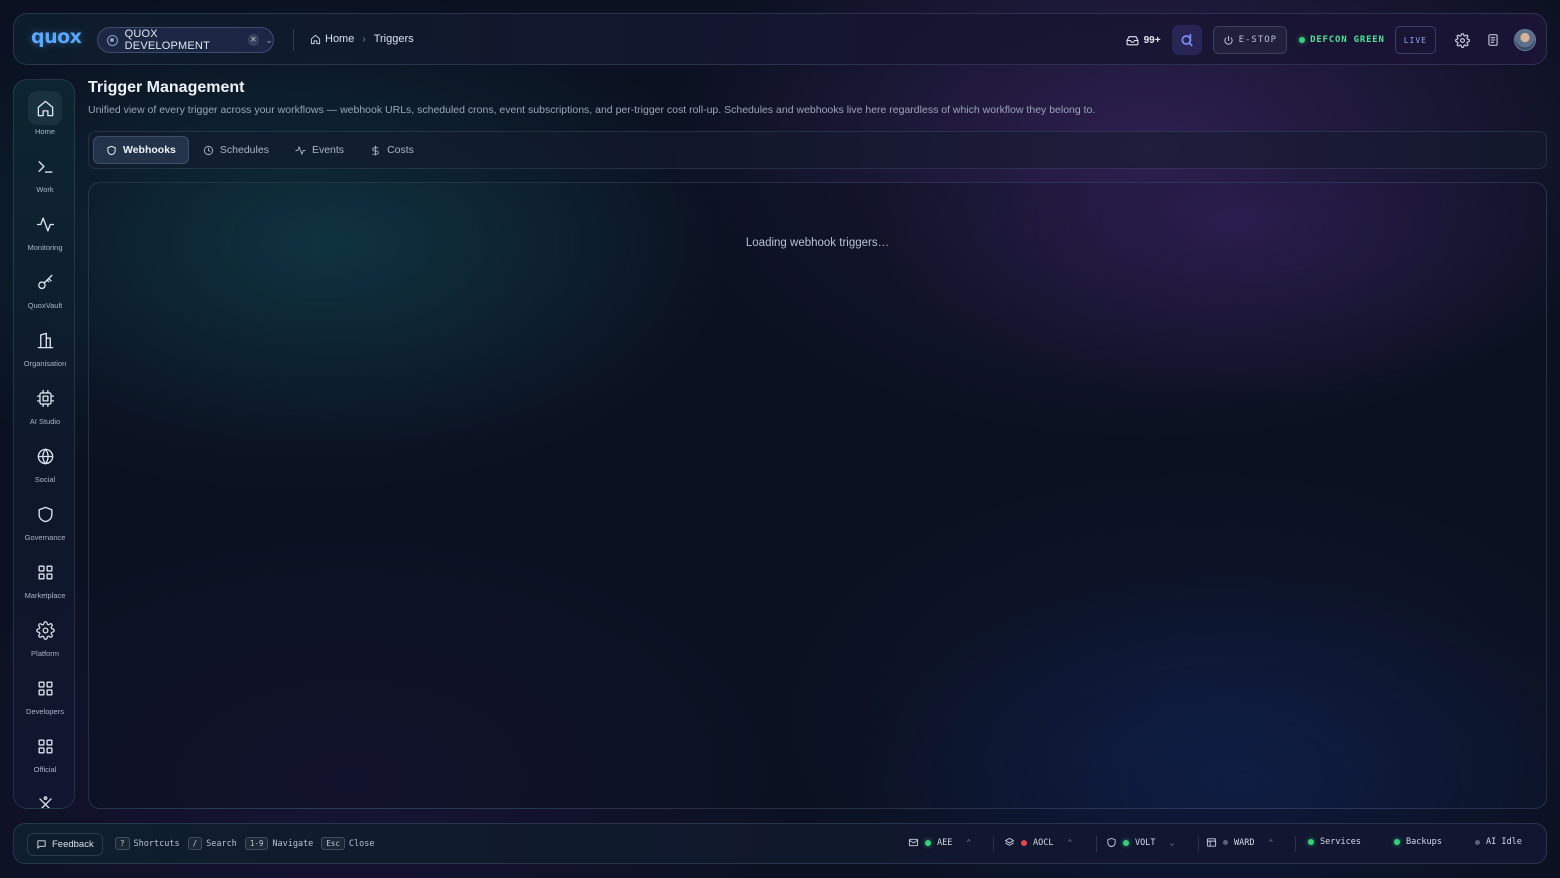 The height and width of the screenshot is (878, 1560). What do you see at coordinates (45, 537) in the screenshot?
I see `sidebar-item-label: Governance` at bounding box center [45, 537].